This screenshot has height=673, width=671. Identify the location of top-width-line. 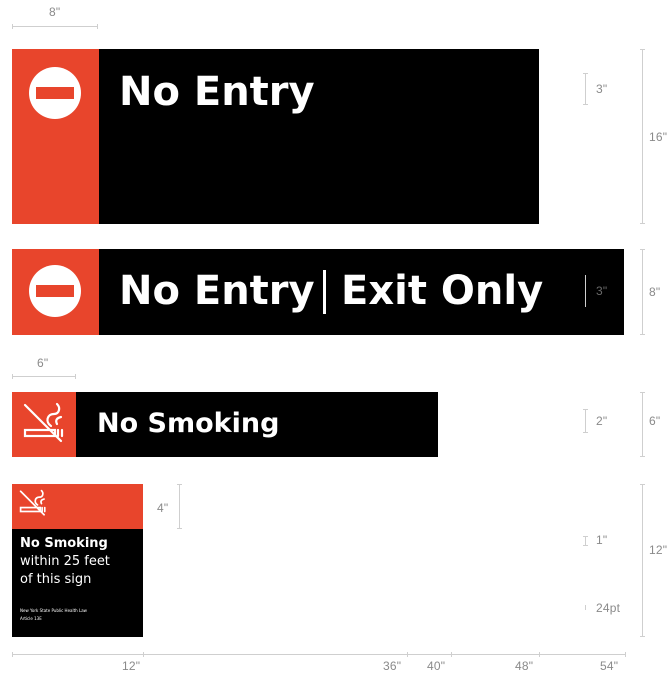
(55, 26).